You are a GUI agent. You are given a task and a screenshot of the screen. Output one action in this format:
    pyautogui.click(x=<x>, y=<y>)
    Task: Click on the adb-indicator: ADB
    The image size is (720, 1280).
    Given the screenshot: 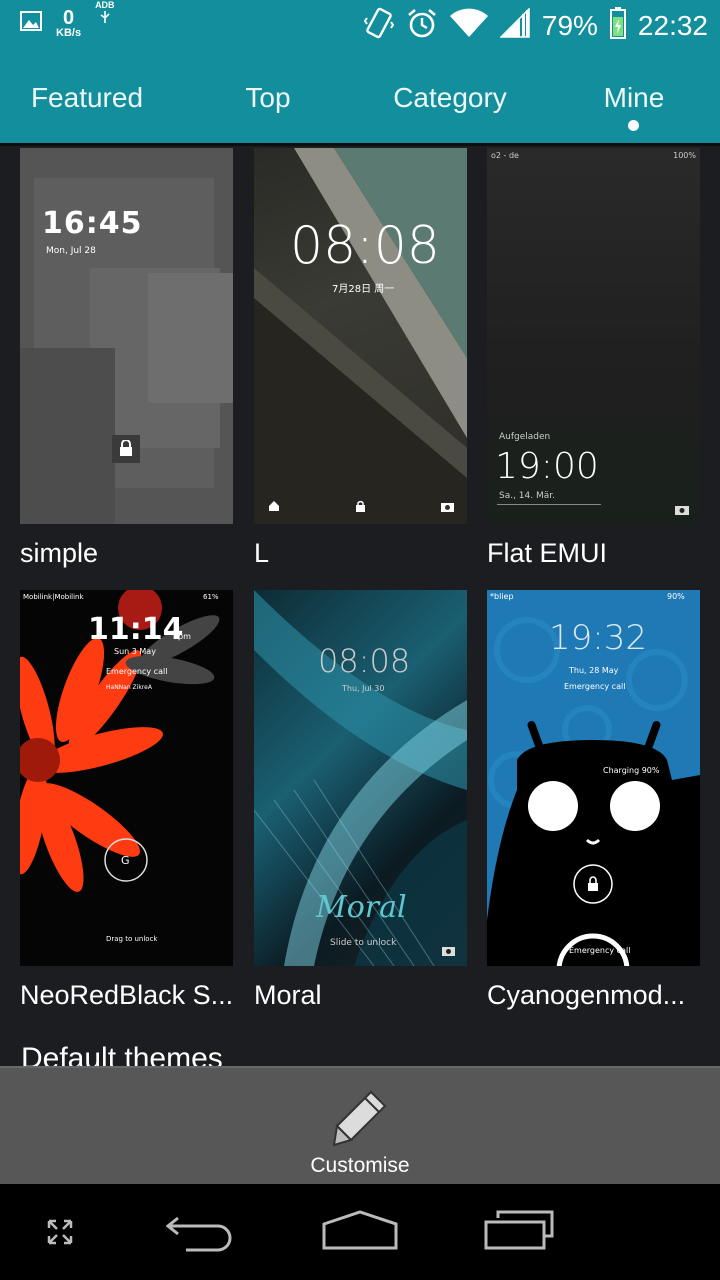 What is the action you would take?
    pyautogui.click(x=105, y=14)
    